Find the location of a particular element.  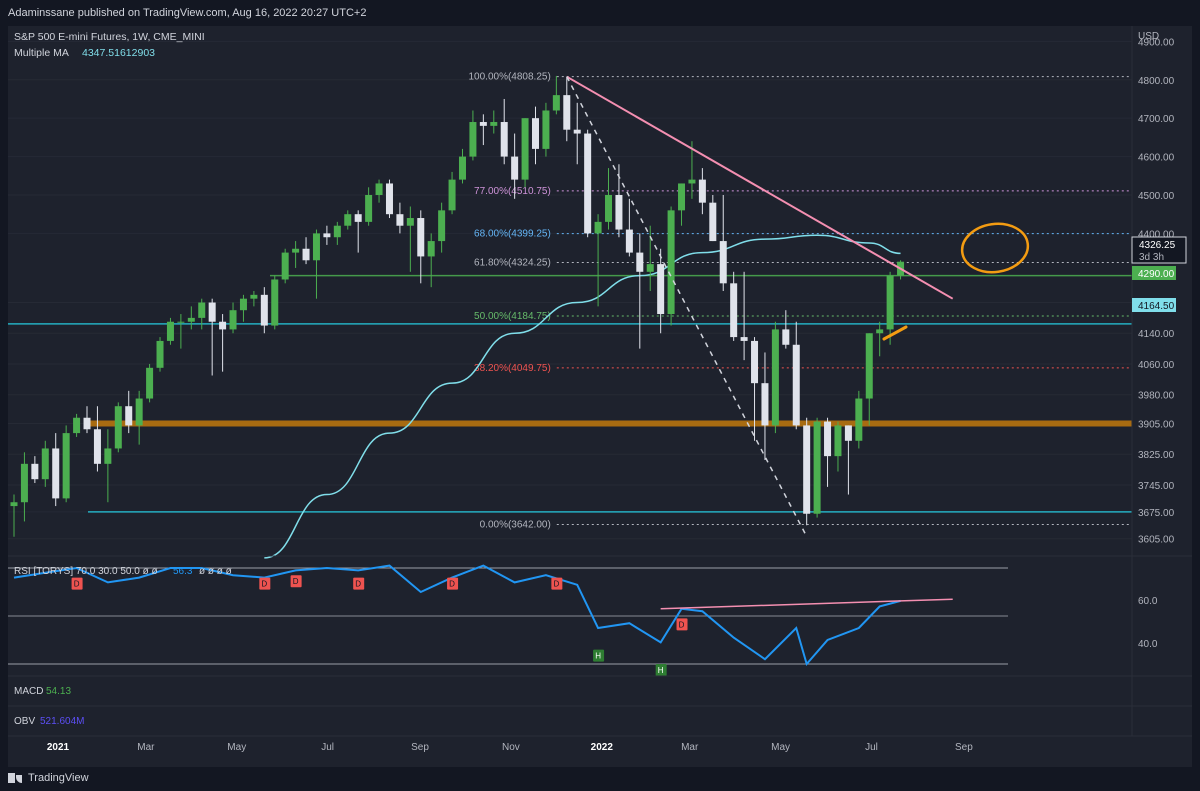

rsi-divergence-line is located at coordinates (806, 604).